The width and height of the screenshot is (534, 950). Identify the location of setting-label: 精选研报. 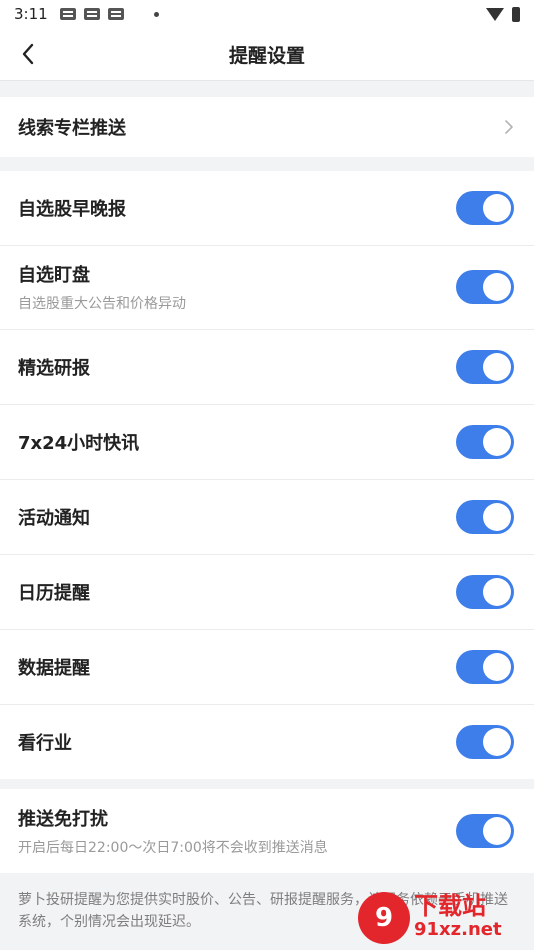
(54, 368).